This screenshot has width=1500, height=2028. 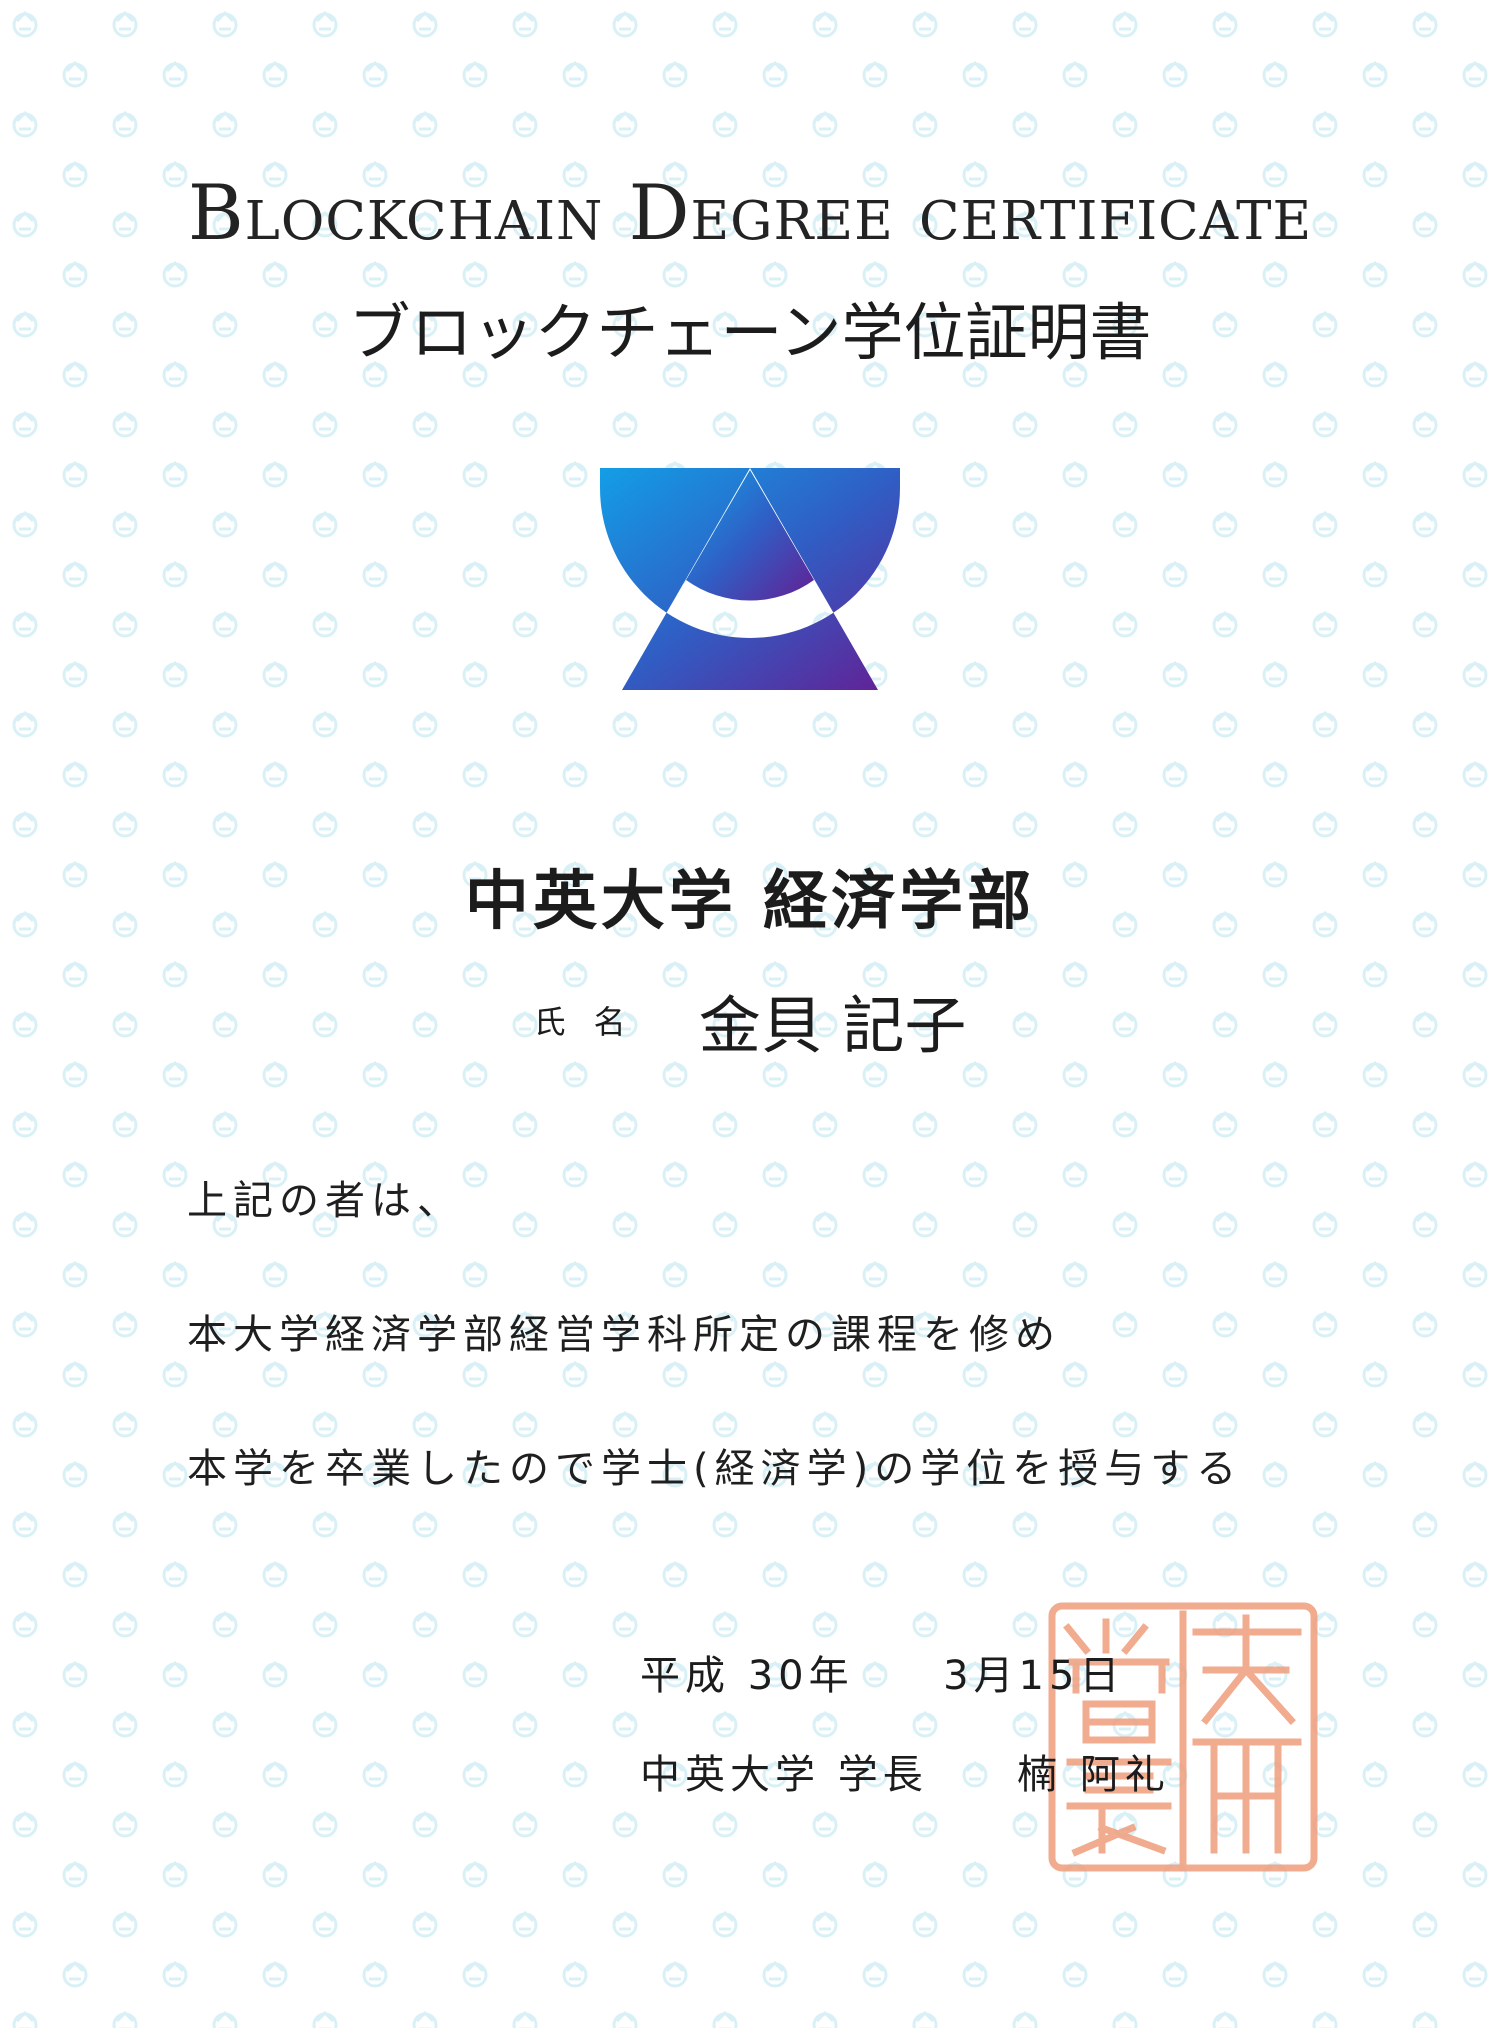 I want to click on signatory-name: 楠 阿礼, so click(x=1093, y=1775).